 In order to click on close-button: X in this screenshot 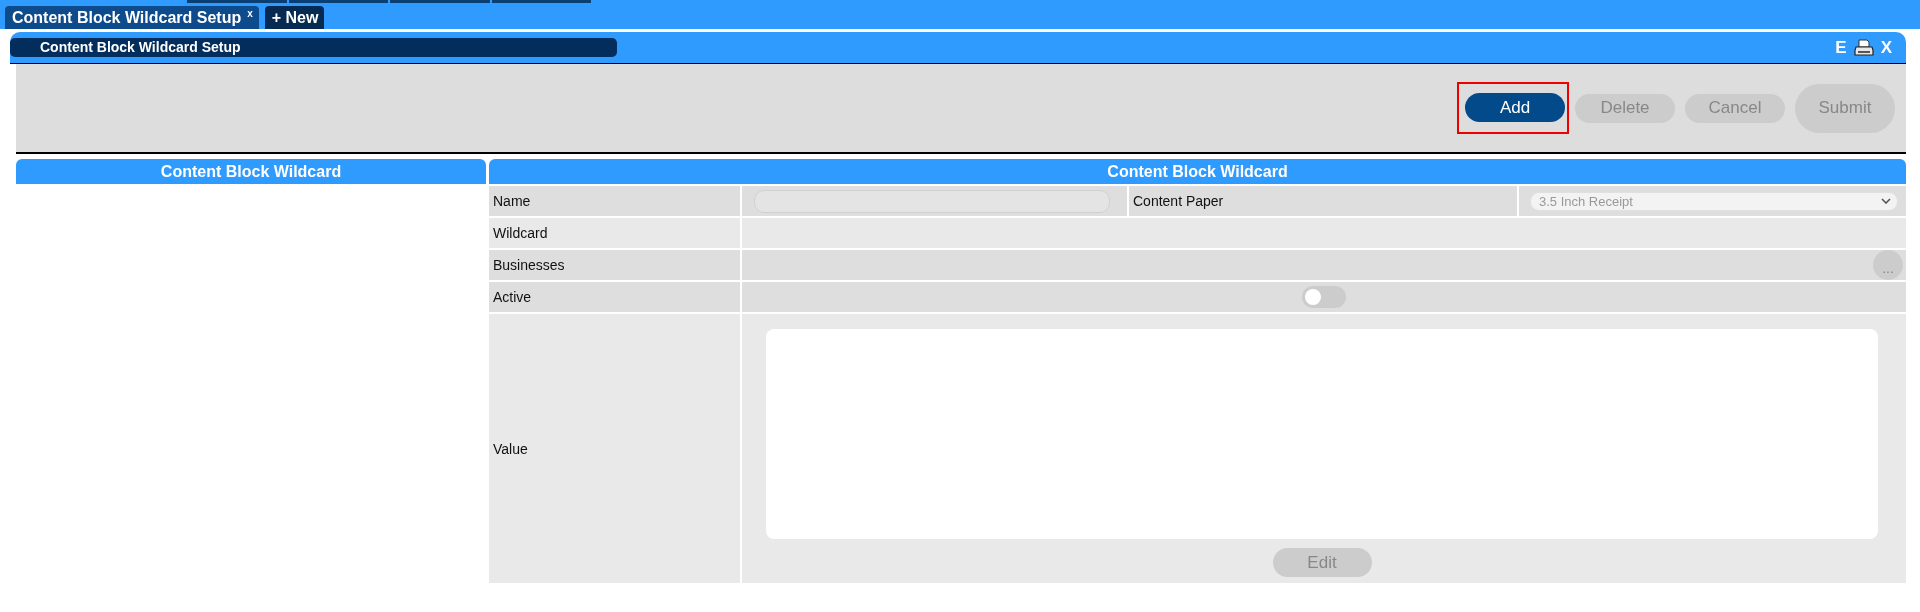, I will do `click(1886, 47)`.